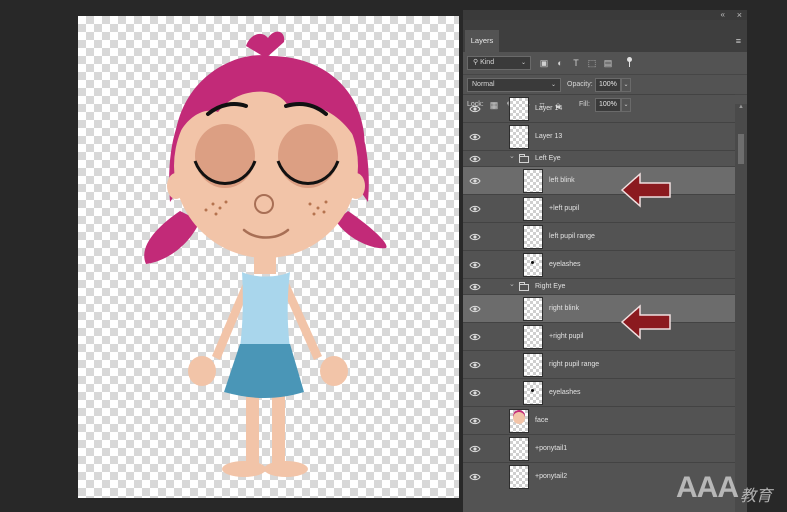 The width and height of the screenshot is (787, 512). What do you see at coordinates (548, 158) in the screenshot?
I see `layer-name: Left Eye` at bounding box center [548, 158].